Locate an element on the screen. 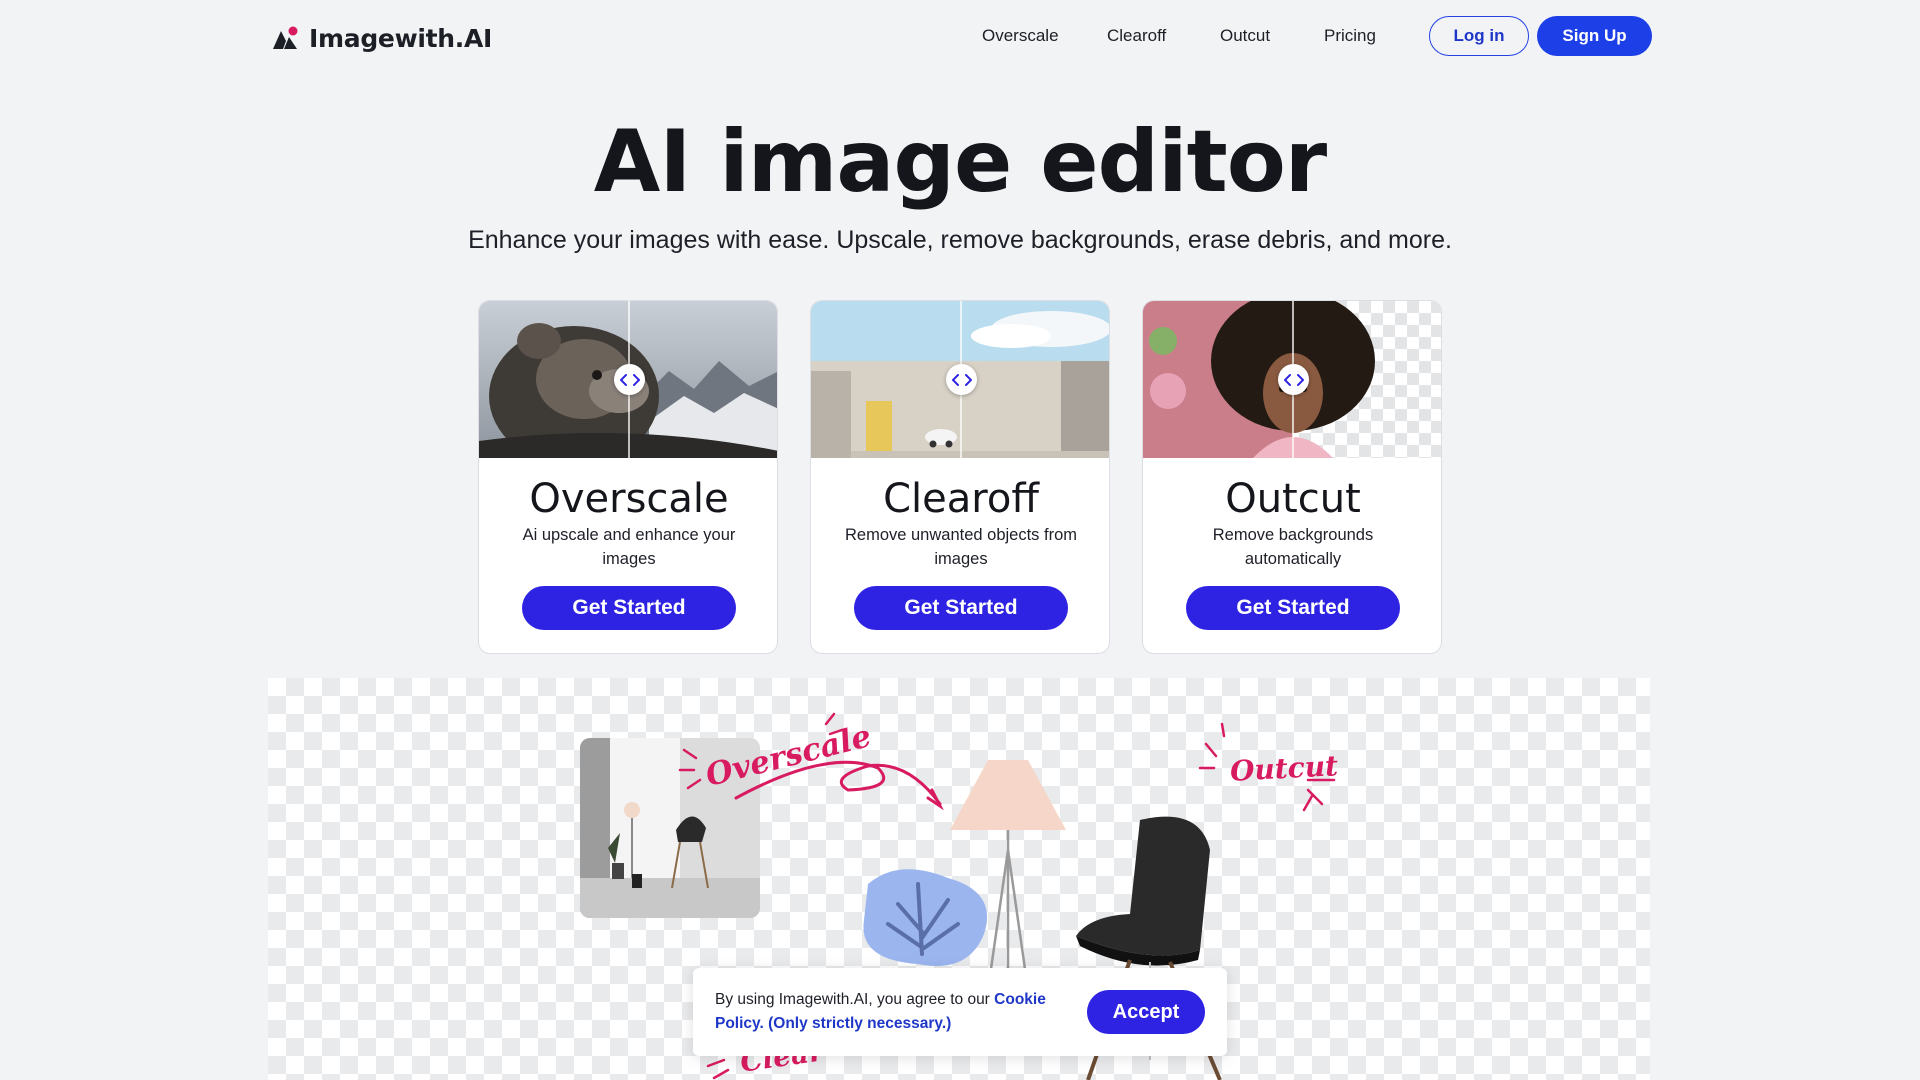  logo-text: Imagewith.AI is located at coordinates (401, 38).